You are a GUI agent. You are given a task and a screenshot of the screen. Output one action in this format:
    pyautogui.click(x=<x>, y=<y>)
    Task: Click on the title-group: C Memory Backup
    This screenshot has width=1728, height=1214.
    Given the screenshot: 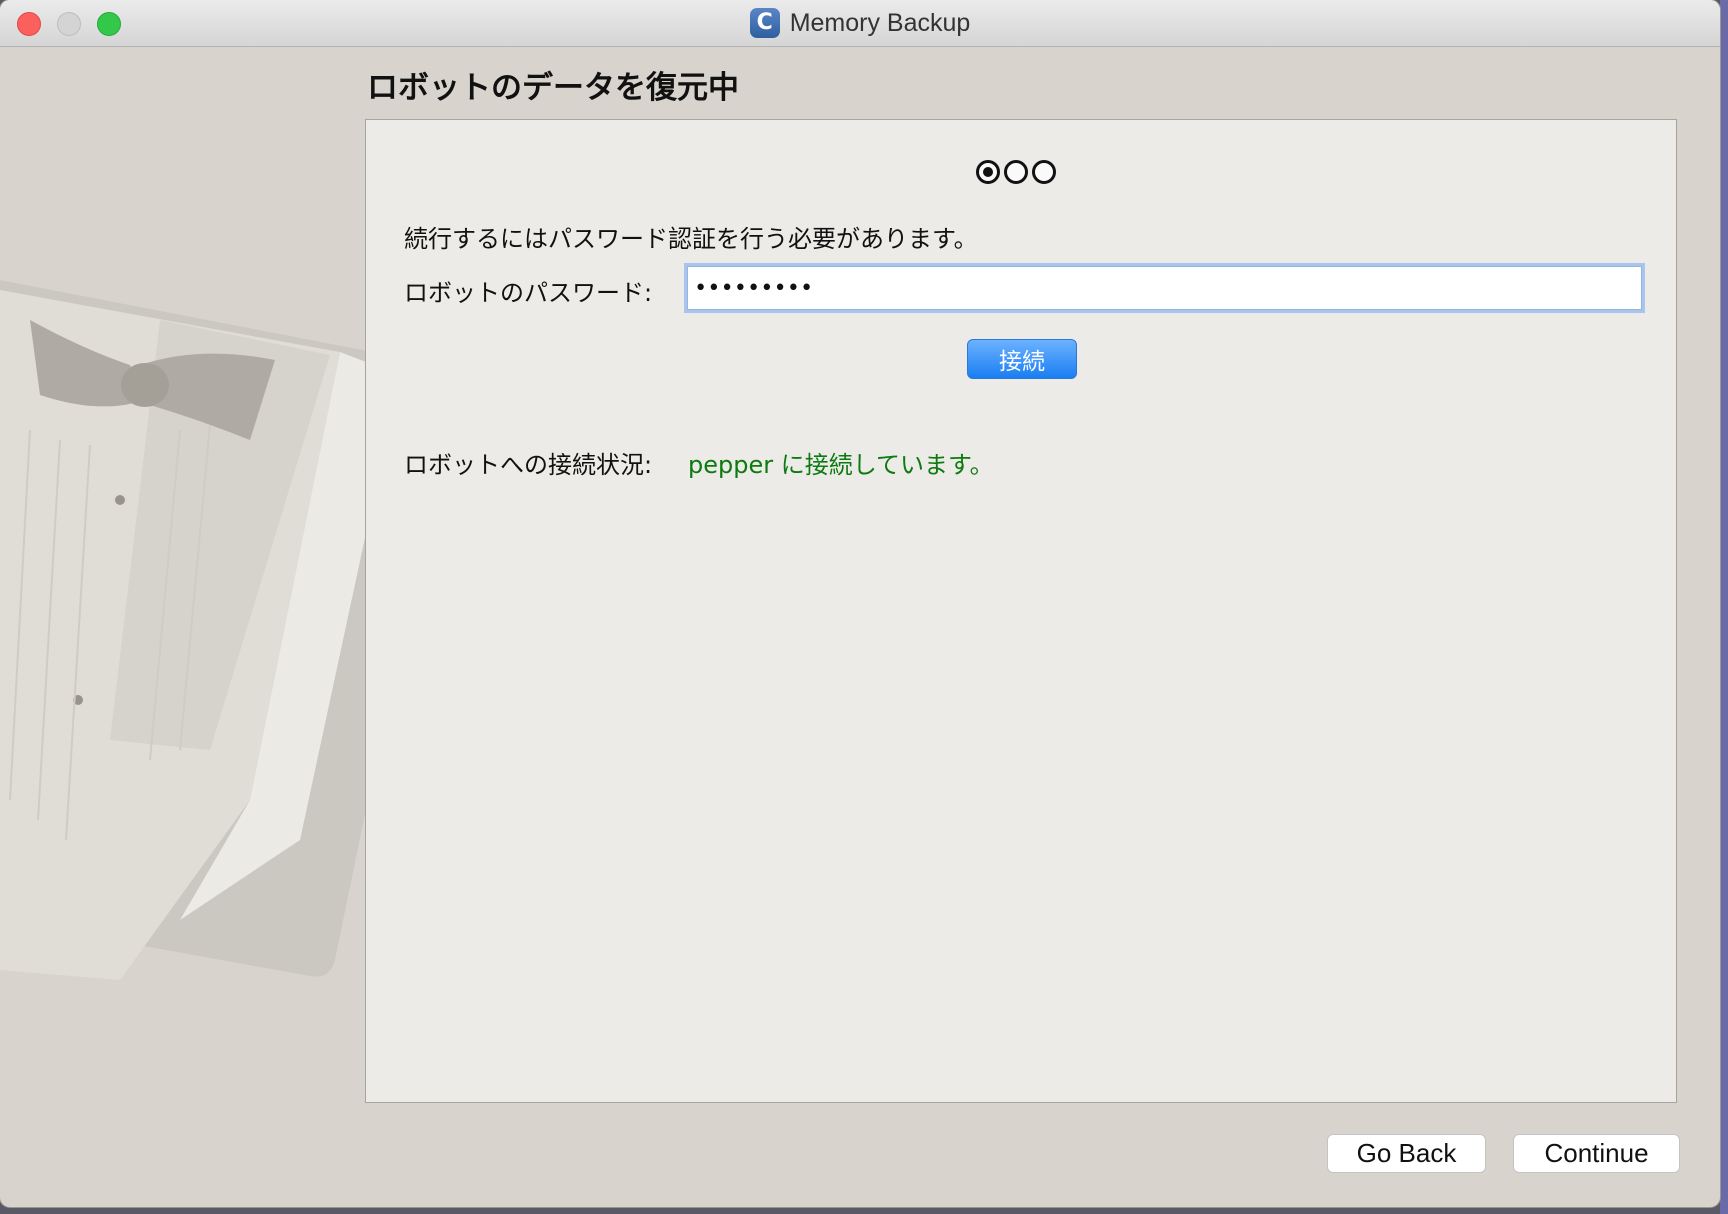 What is the action you would take?
    pyautogui.click(x=860, y=23)
    